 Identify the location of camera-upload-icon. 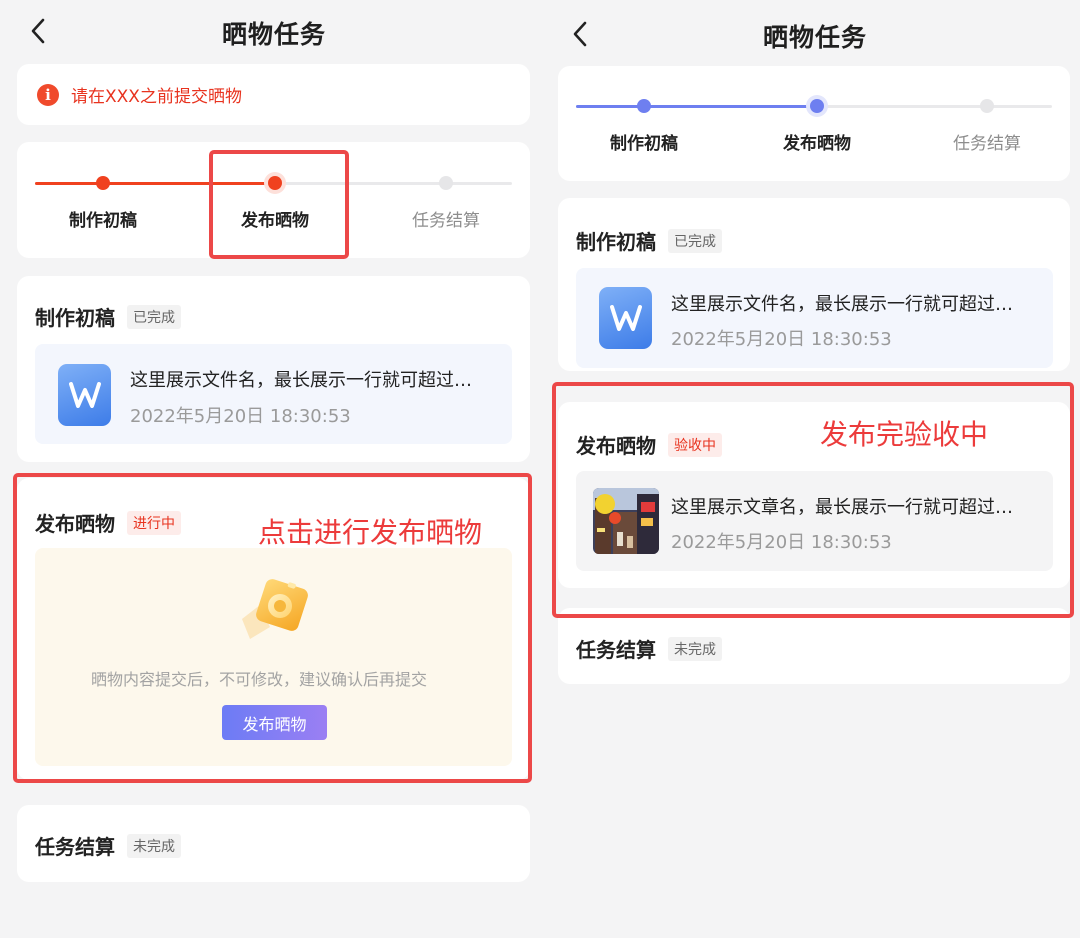
(275, 609).